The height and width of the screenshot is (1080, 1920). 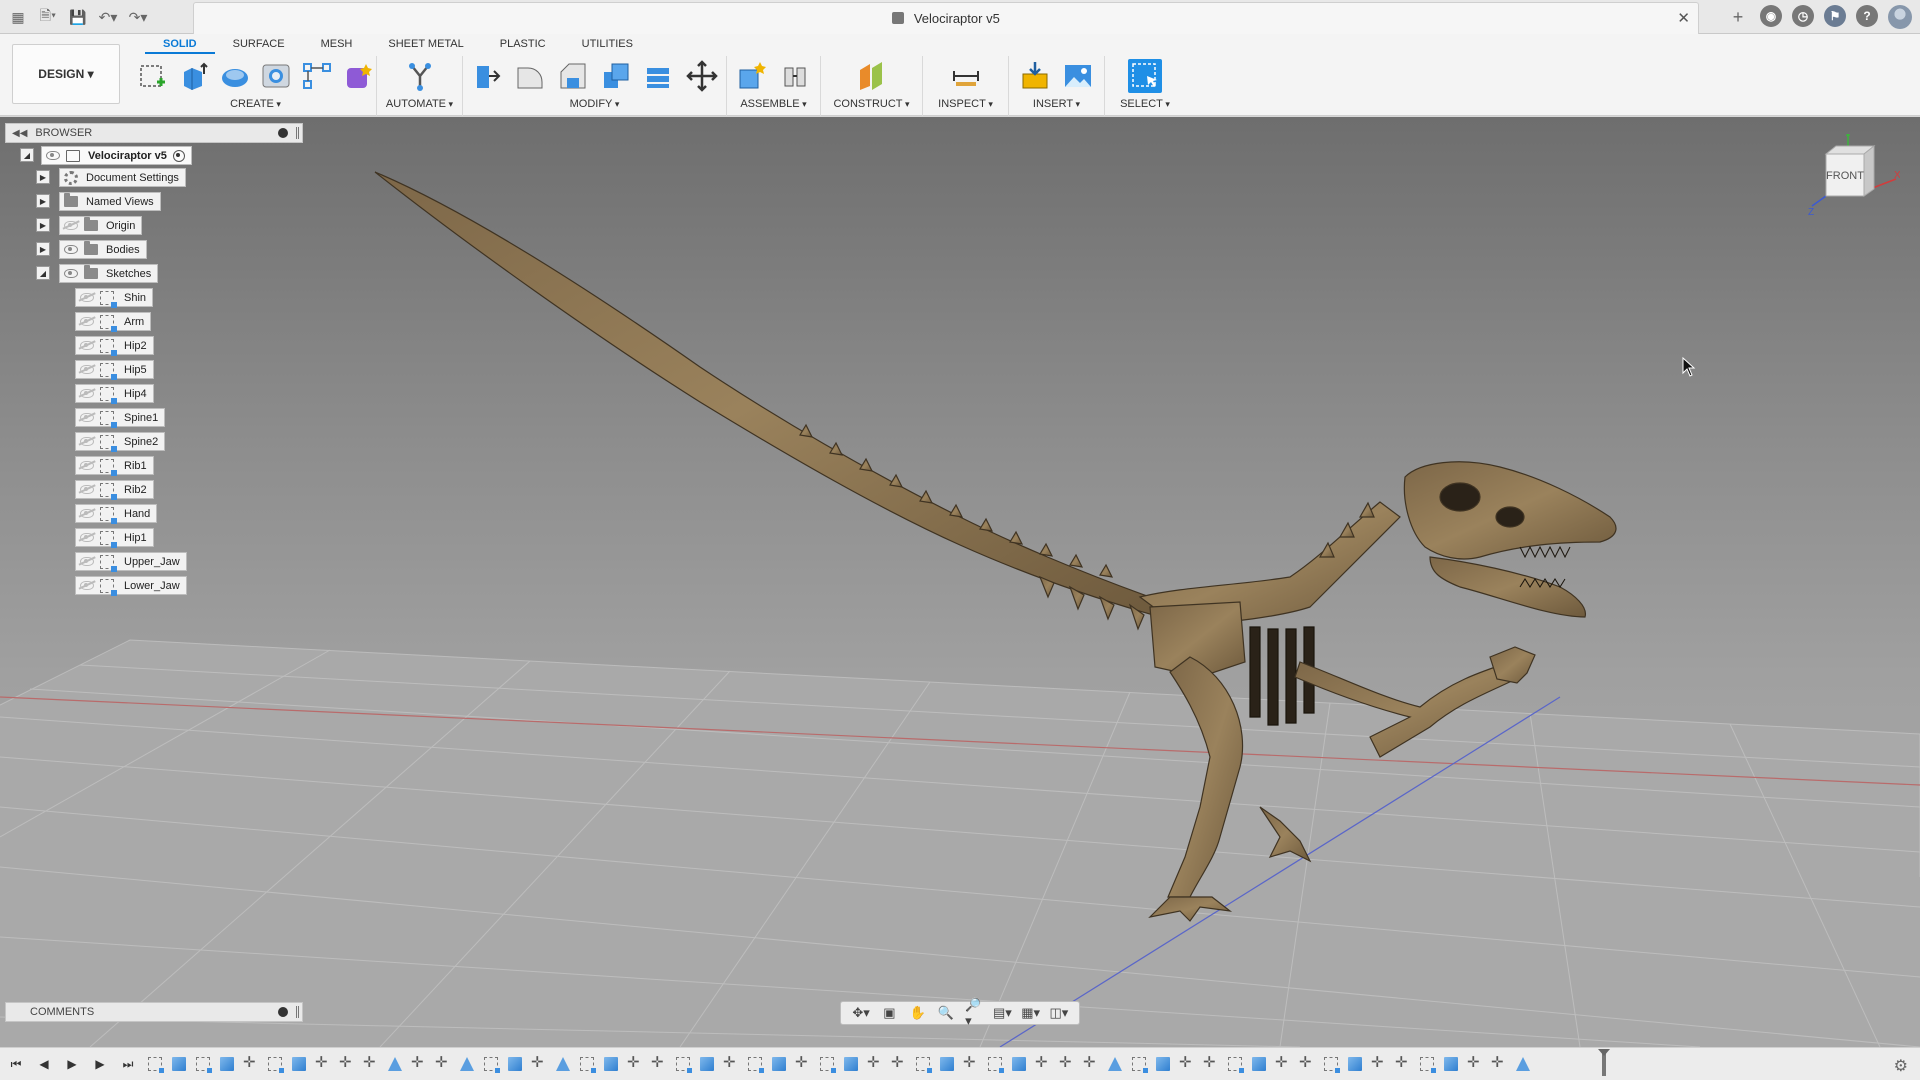 What do you see at coordinates (18, 17) in the screenshot?
I see `app-grid-icon: ▦` at bounding box center [18, 17].